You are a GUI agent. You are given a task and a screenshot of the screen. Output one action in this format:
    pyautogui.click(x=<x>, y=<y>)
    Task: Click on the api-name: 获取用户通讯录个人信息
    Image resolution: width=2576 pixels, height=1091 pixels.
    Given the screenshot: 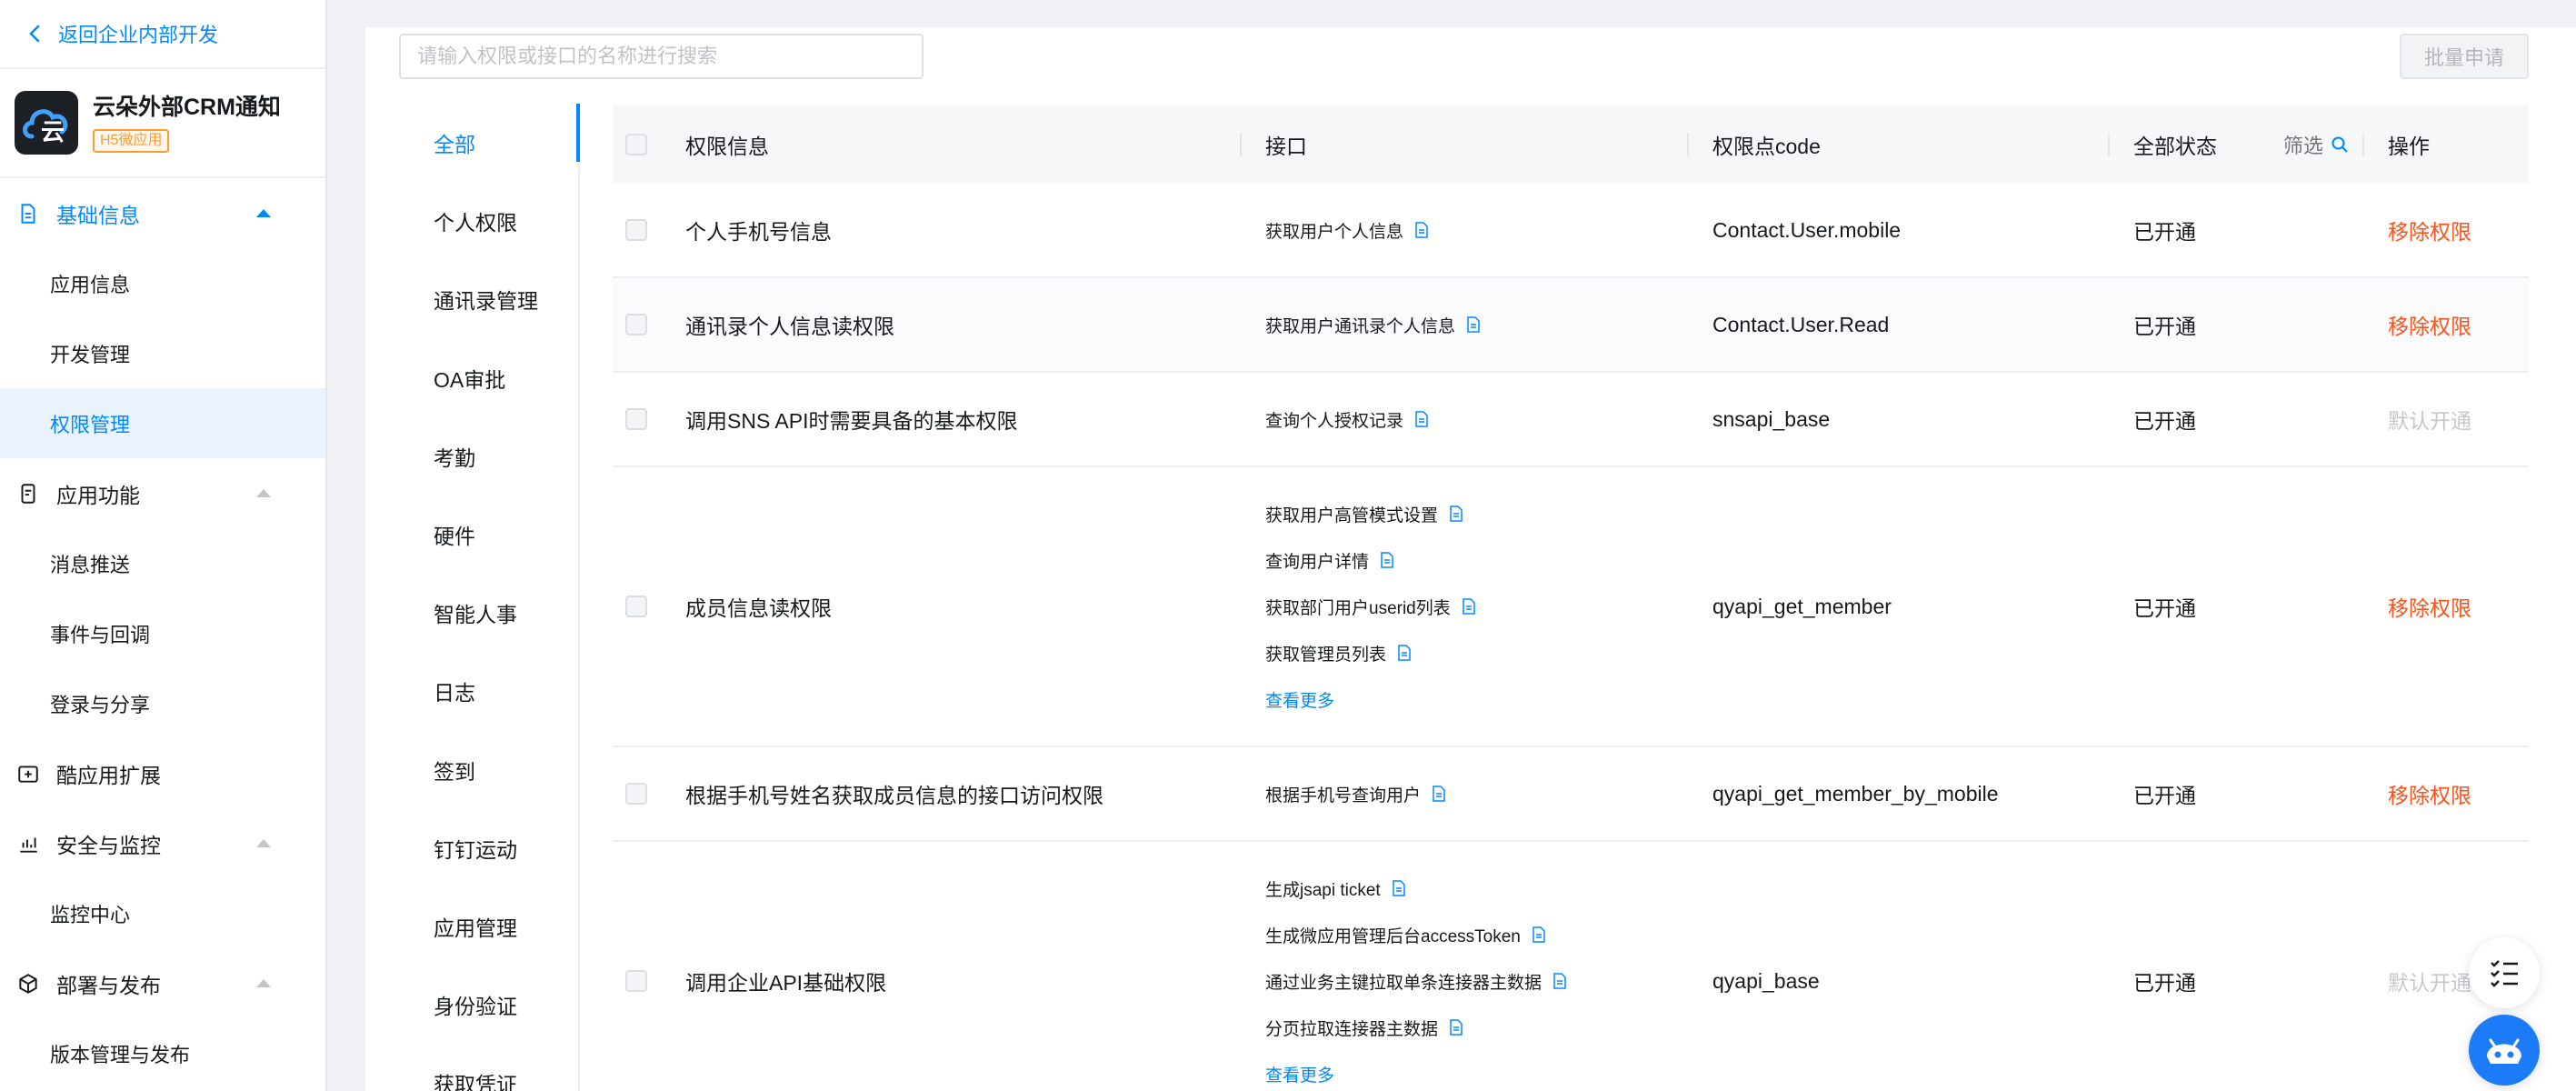 What is the action you would take?
    pyautogui.click(x=1360, y=326)
    